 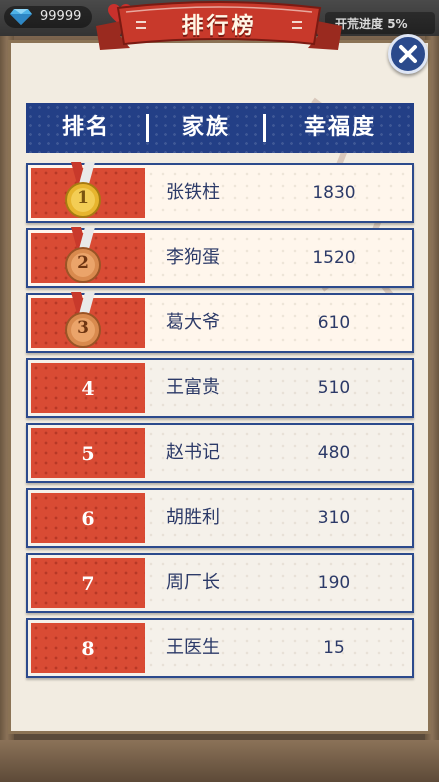 What do you see at coordinates (193, 582) in the screenshot?
I see `family-name: 周厂长` at bounding box center [193, 582].